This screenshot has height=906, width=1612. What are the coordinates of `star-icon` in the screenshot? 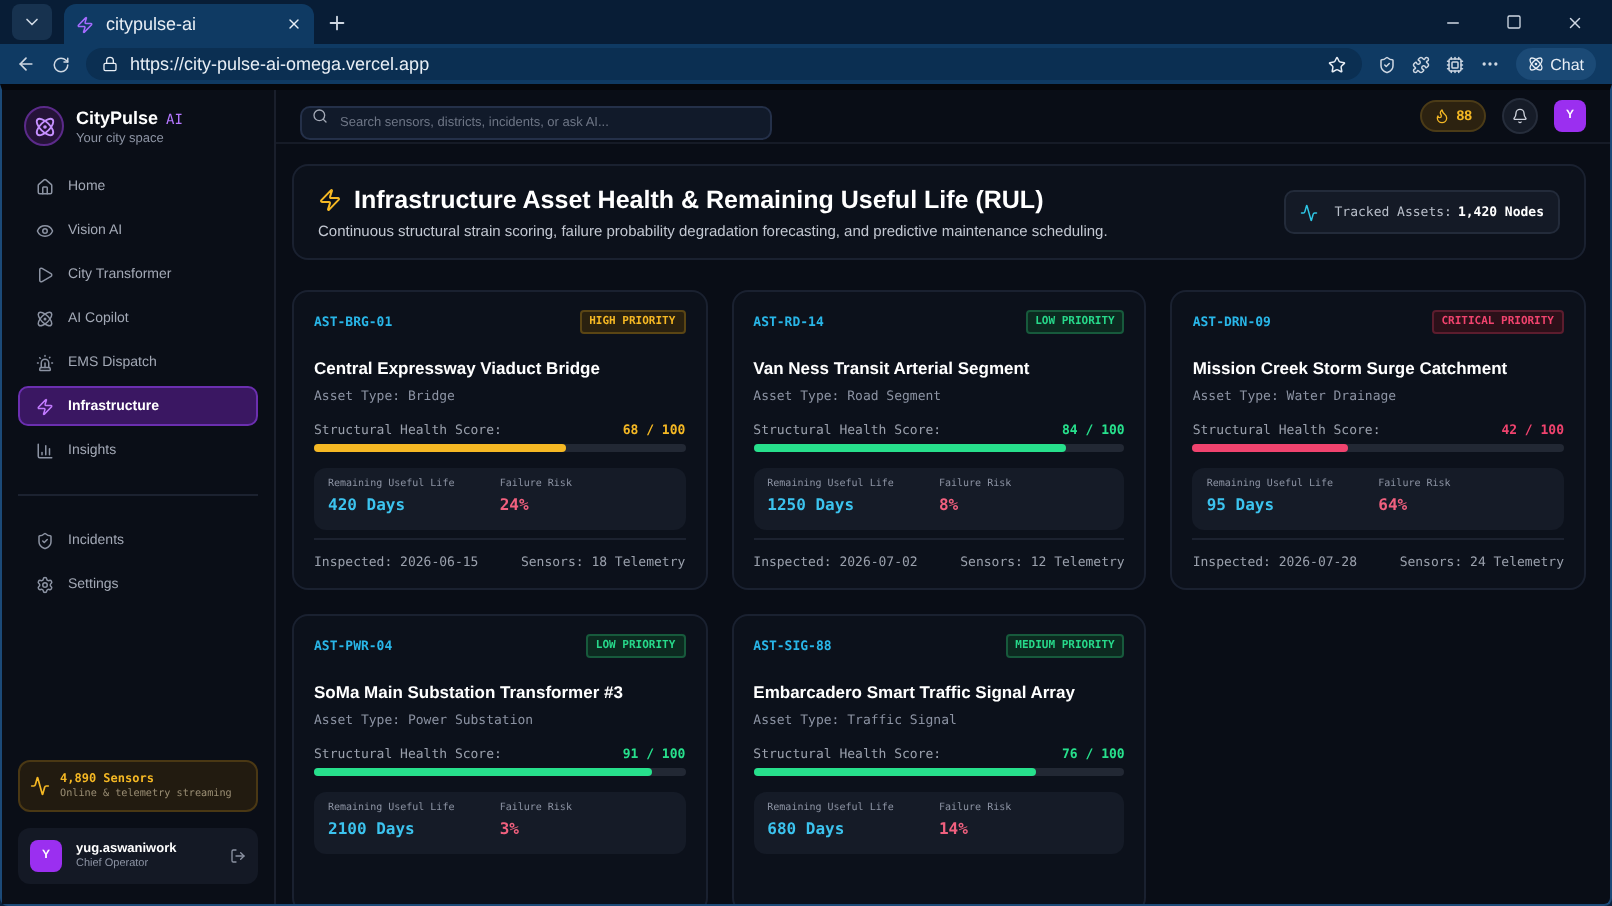 It's located at (1337, 64).